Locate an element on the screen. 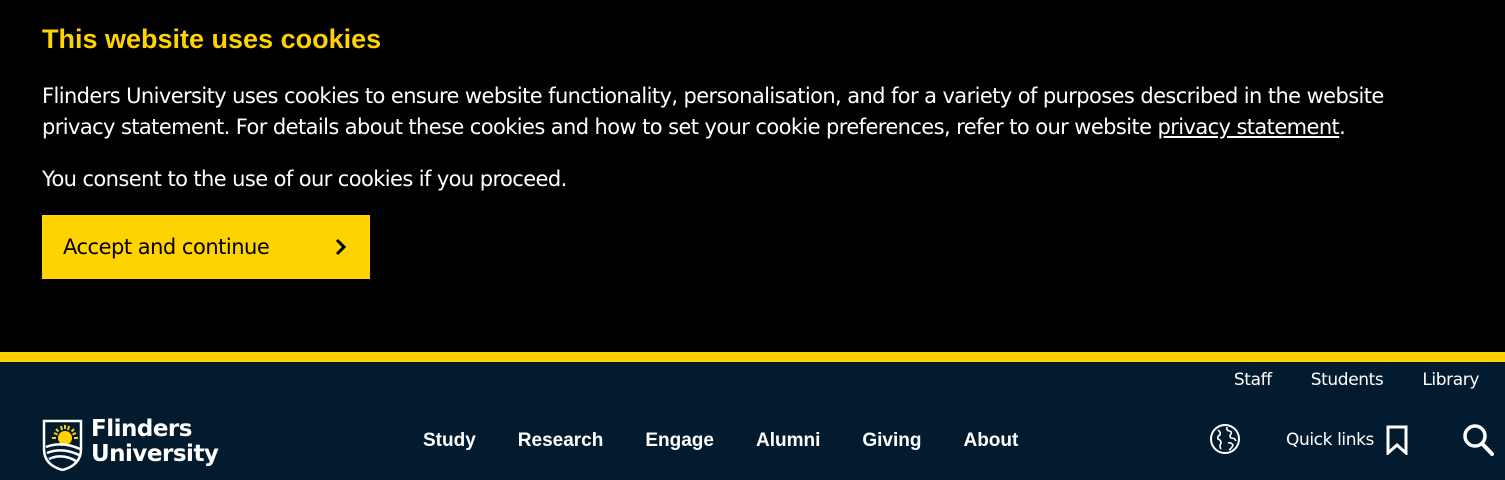 This screenshot has height=480, width=1505. language-globe-button is located at coordinates (1225, 439).